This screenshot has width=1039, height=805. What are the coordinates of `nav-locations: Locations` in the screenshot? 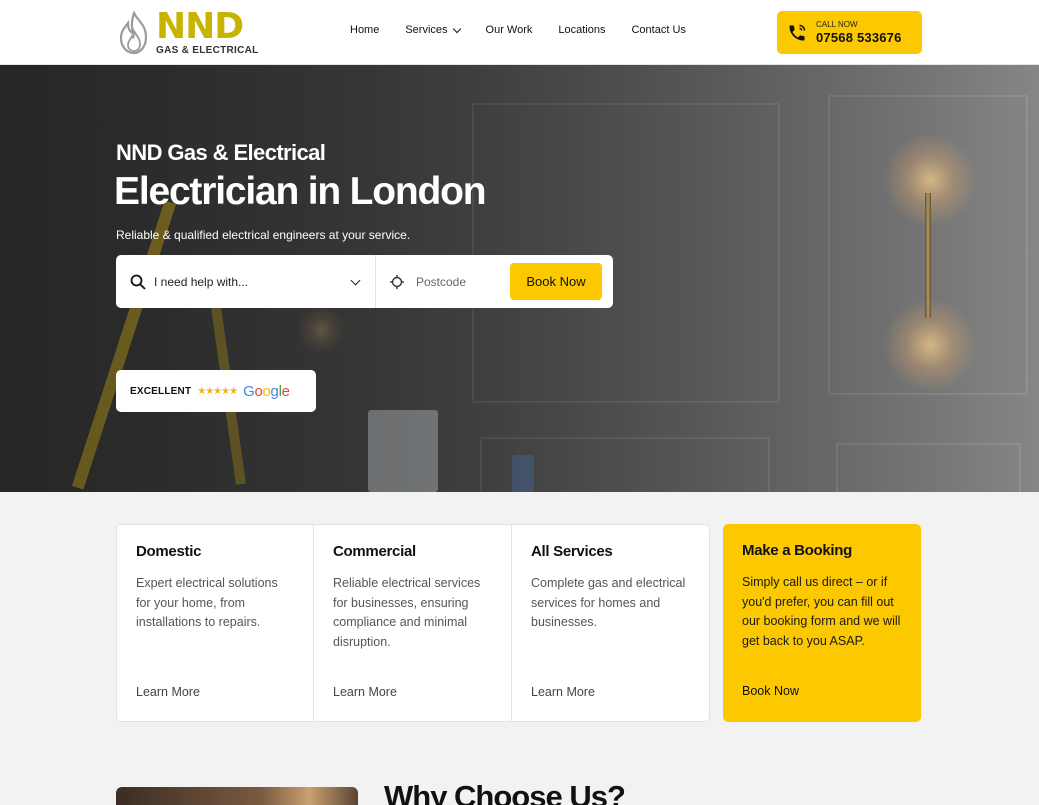 It's located at (581, 30).